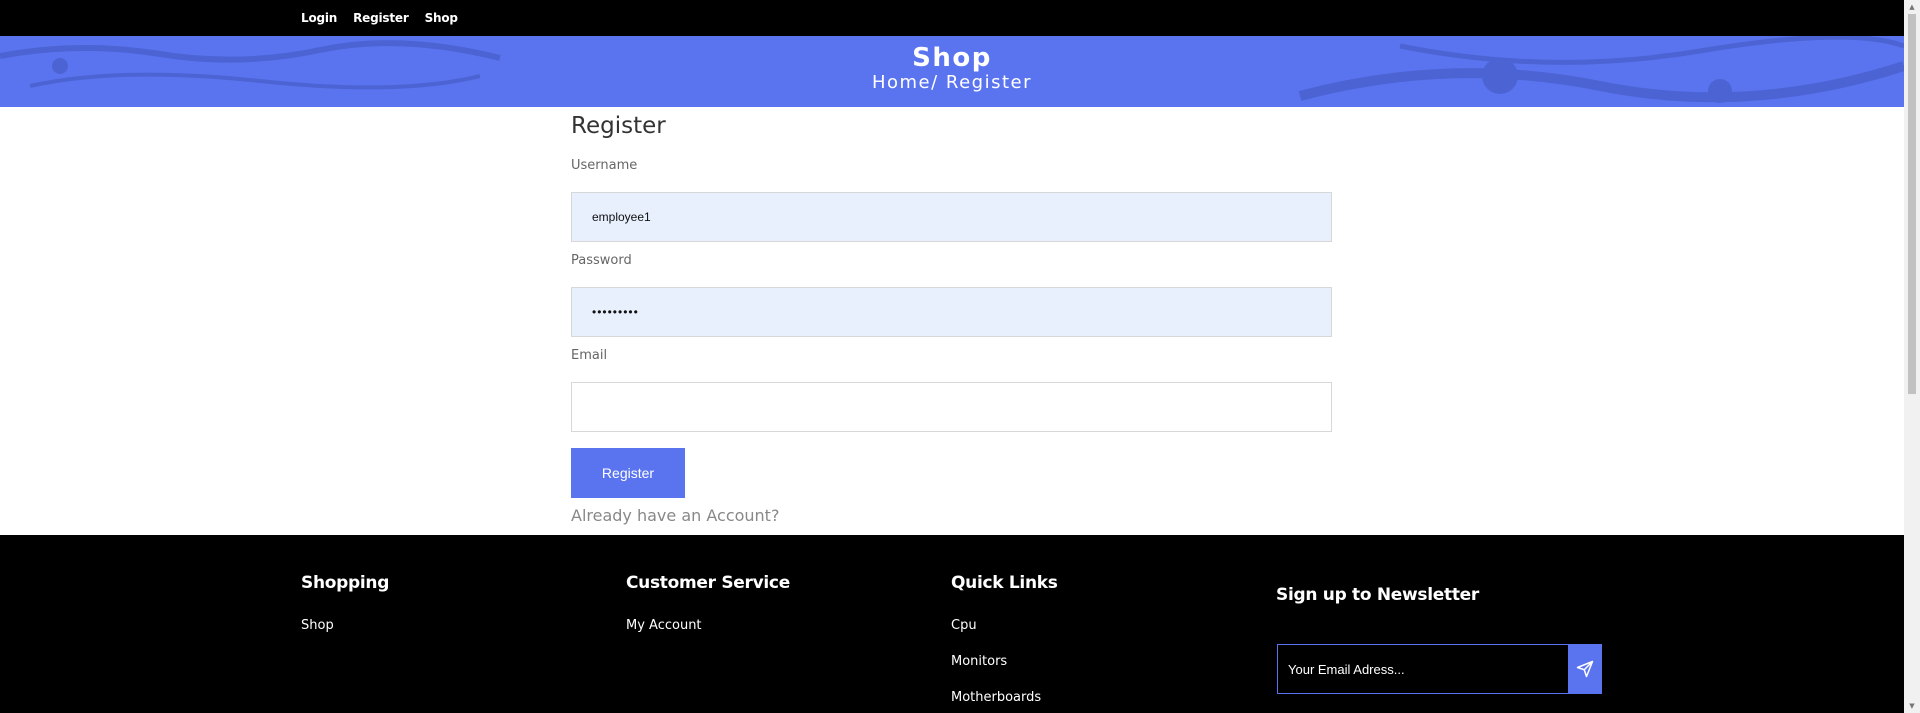 The width and height of the screenshot is (1920, 713). What do you see at coordinates (964, 625) in the screenshot?
I see `footer-link-cpu: Cpu` at bounding box center [964, 625].